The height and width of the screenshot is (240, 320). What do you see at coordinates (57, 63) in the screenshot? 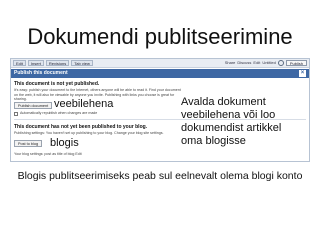
I see `tab-revisions: Revisions` at bounding box center [57, 63].